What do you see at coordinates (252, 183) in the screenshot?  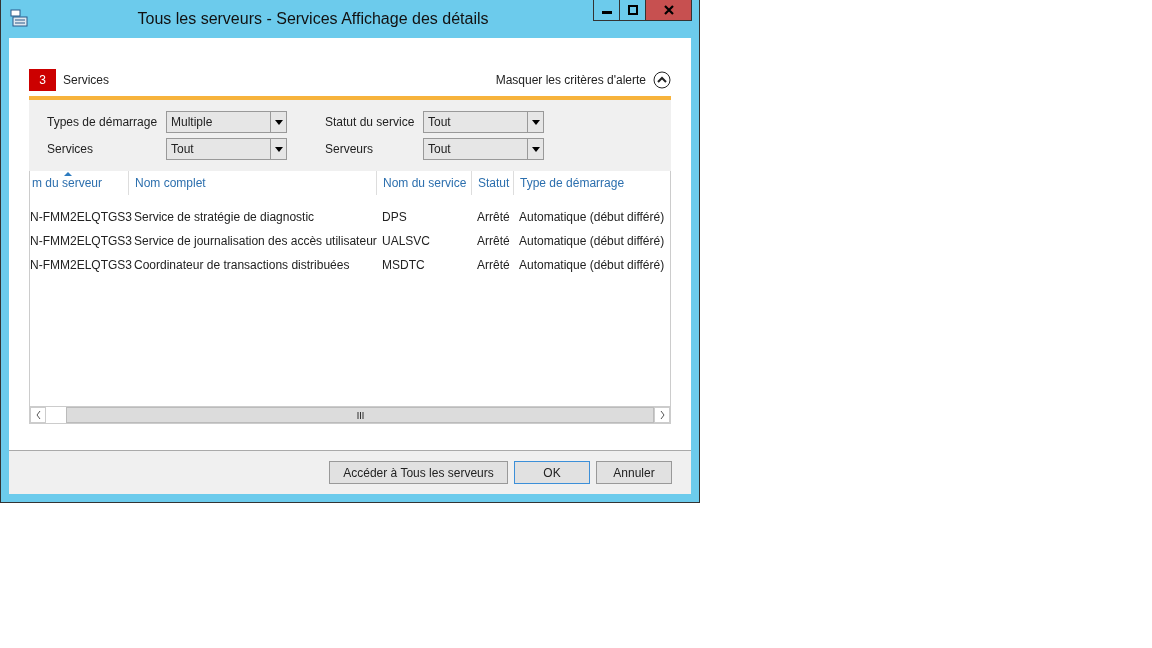 I see `column-header: Nom complet` at bounding box center [252, 183].